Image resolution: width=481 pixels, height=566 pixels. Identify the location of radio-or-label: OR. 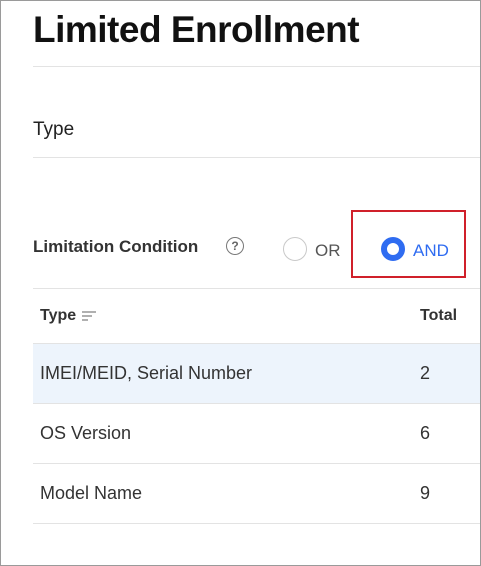
(328, 251).